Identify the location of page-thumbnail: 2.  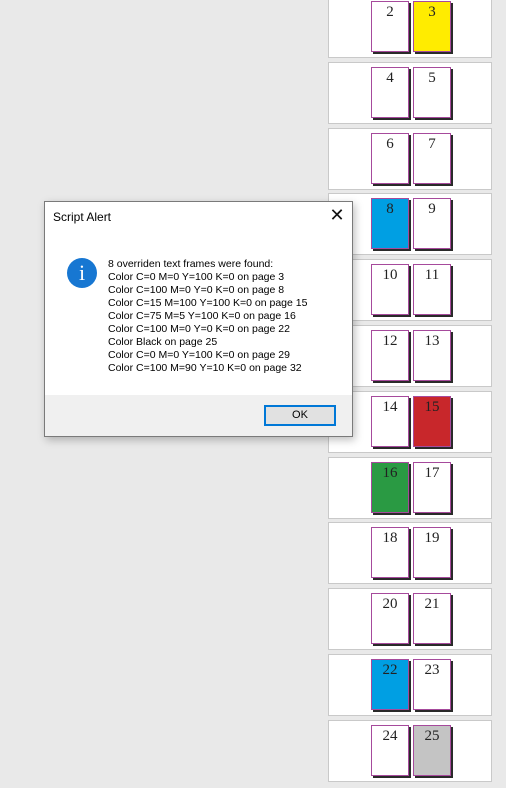
(390, 26).